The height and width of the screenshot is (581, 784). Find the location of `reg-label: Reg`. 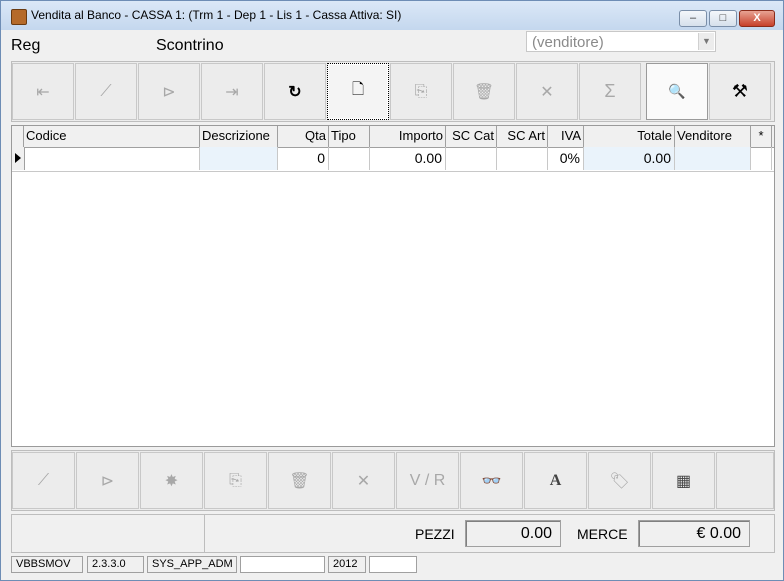

reg-label: Reg is located at coordinates (26, 45).